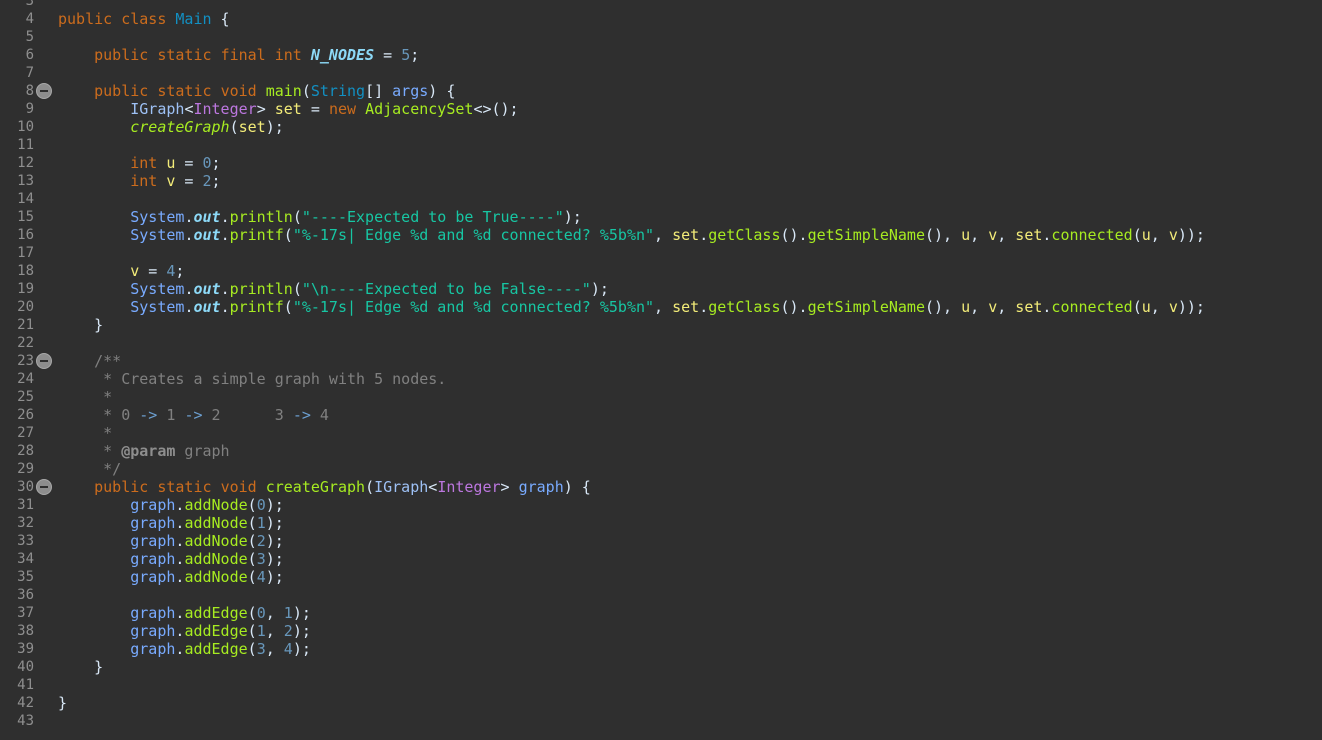 Image resolution: width=1322 pixels, height=740 pixels. I want to click on code-line: 31 graph.addNode(0);, so click(661, 505).